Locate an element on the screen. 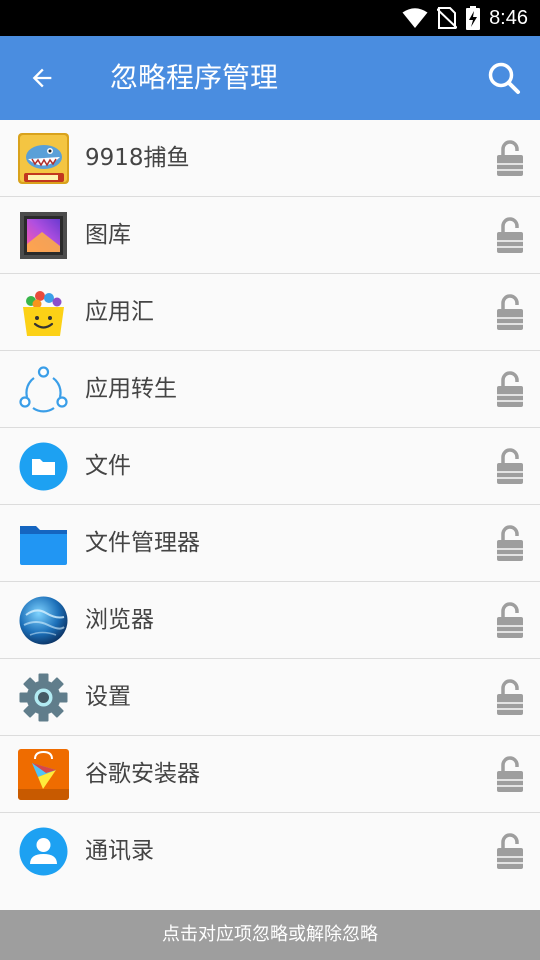 Image resolution: width=540 pixels, height=960 pixels. list-item: 应用汇 is located at coordinates (270, 312).